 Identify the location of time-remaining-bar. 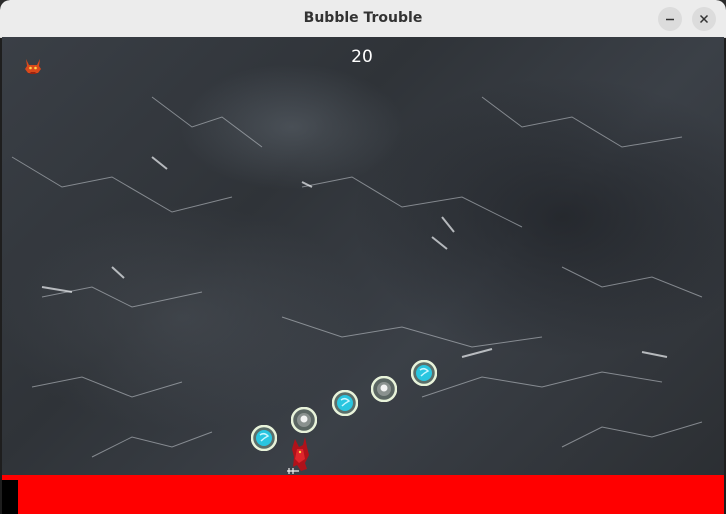
(10, 497).